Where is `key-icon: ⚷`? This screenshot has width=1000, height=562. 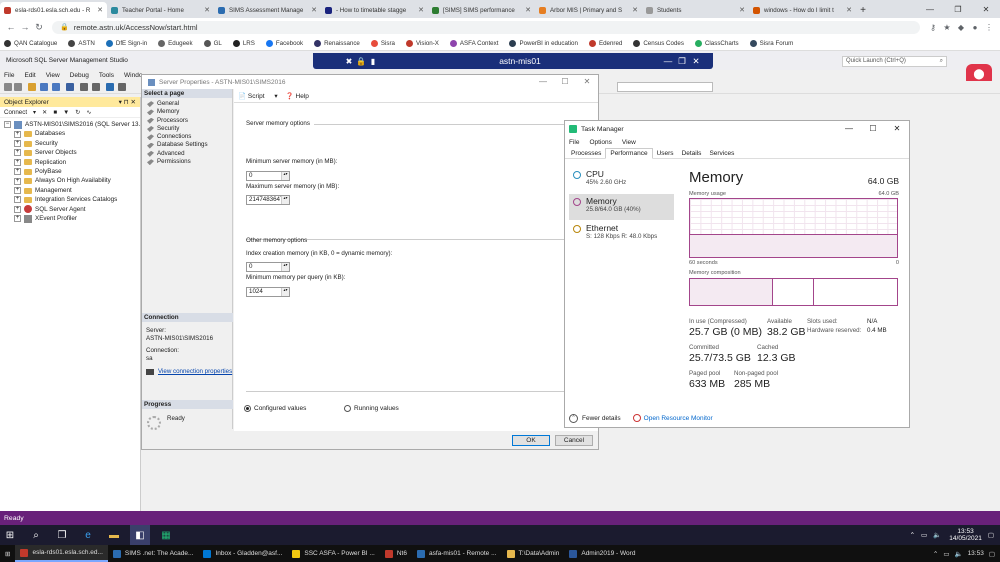 key-icon: ⚷ is located at coordinates (933, 27).